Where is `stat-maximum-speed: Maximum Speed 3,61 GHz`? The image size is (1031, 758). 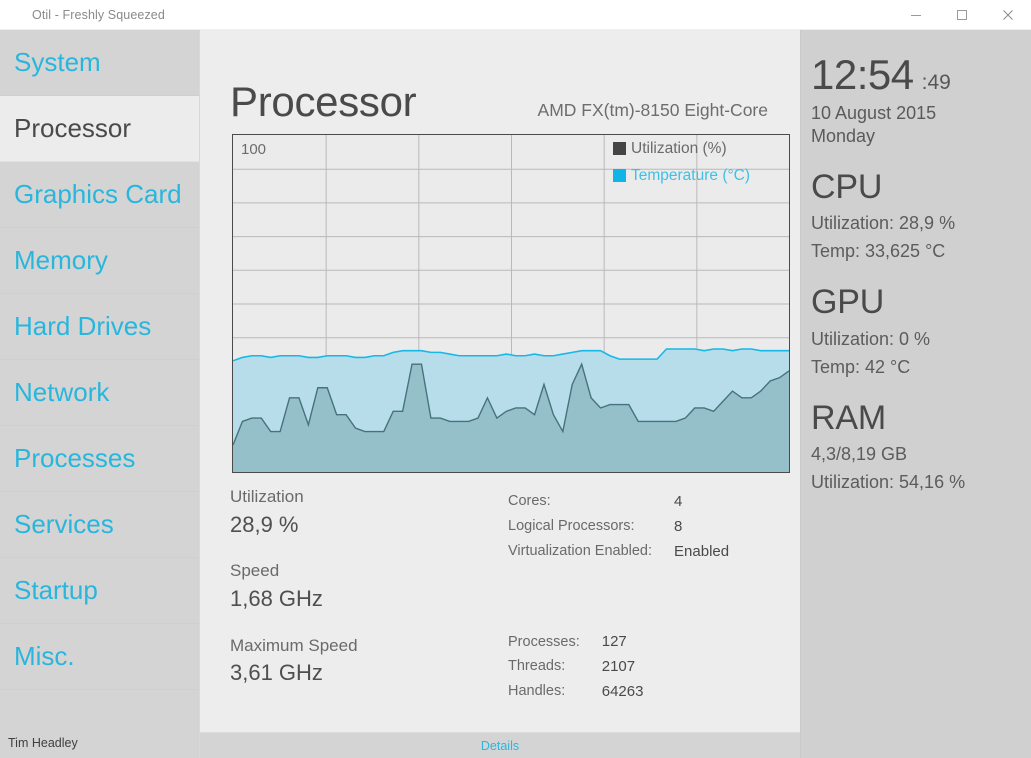
stat-maximum-speed: Maximum Speed 3,61 GHz is located at coordinates (369, 661).